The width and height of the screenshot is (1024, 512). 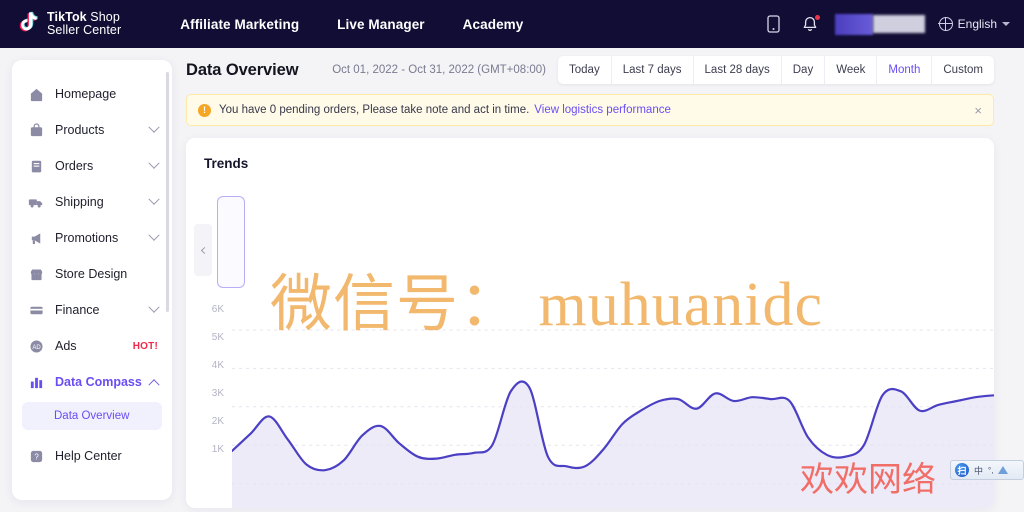 What do you see at coordinates (853, 24) in the screenshot?
I see `avatar` at bounding box center [853, 24].